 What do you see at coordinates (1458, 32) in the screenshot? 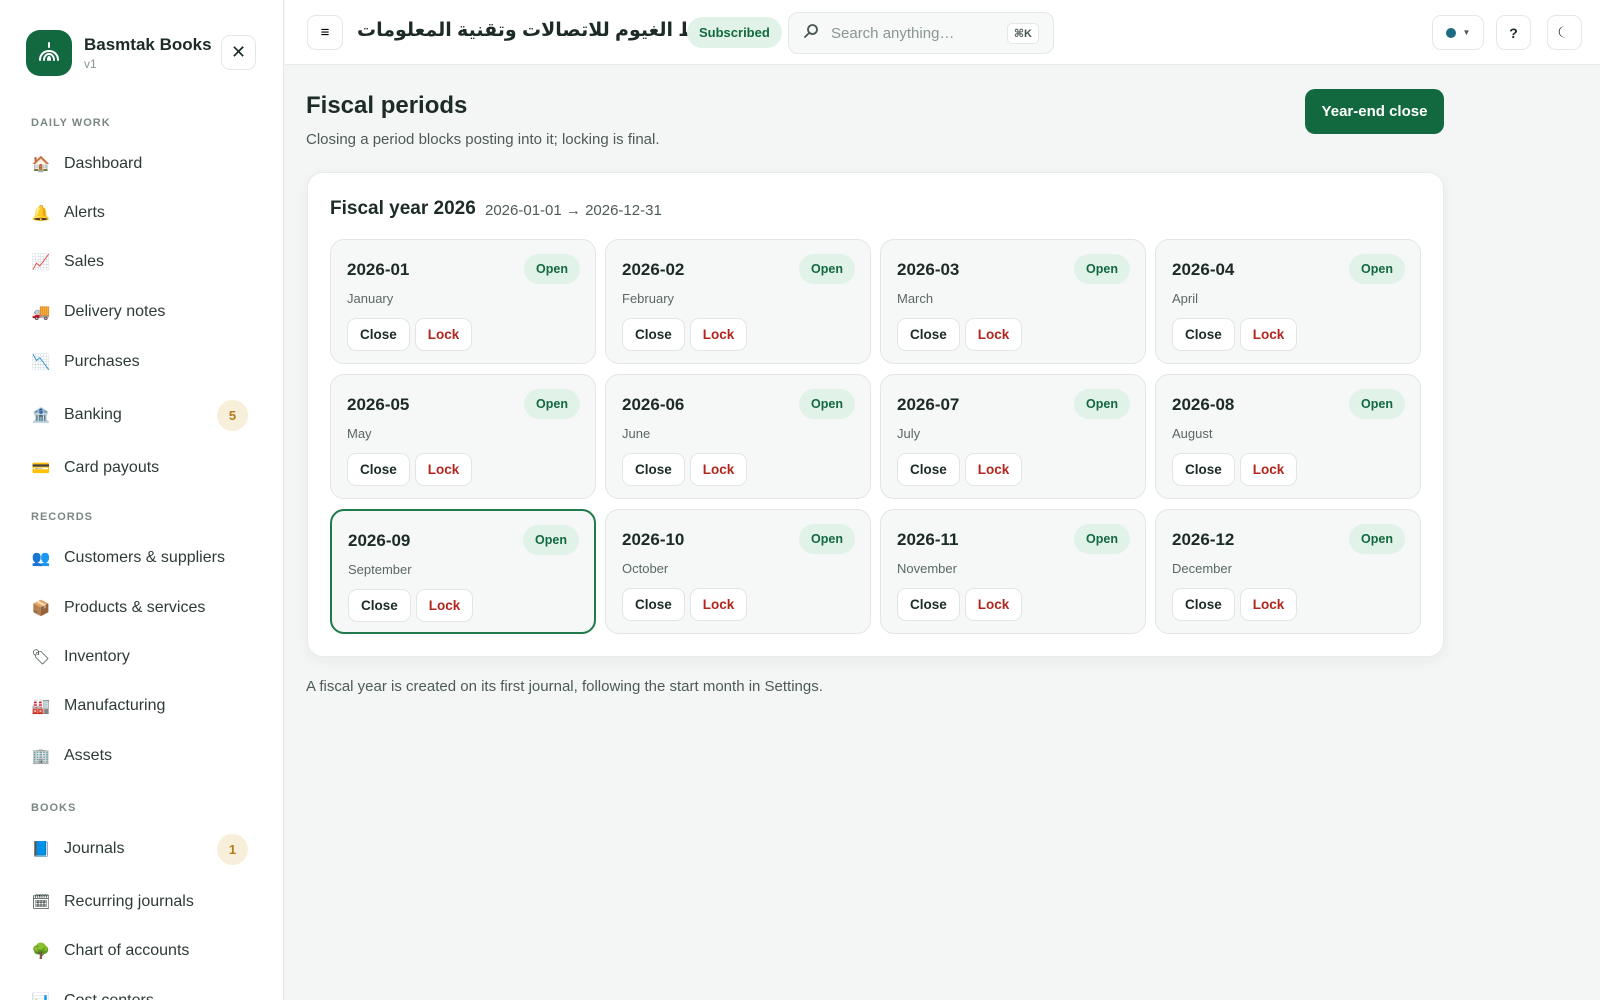
I see `status-dropdown-button: ▼` at bounding box center [1458, 32].